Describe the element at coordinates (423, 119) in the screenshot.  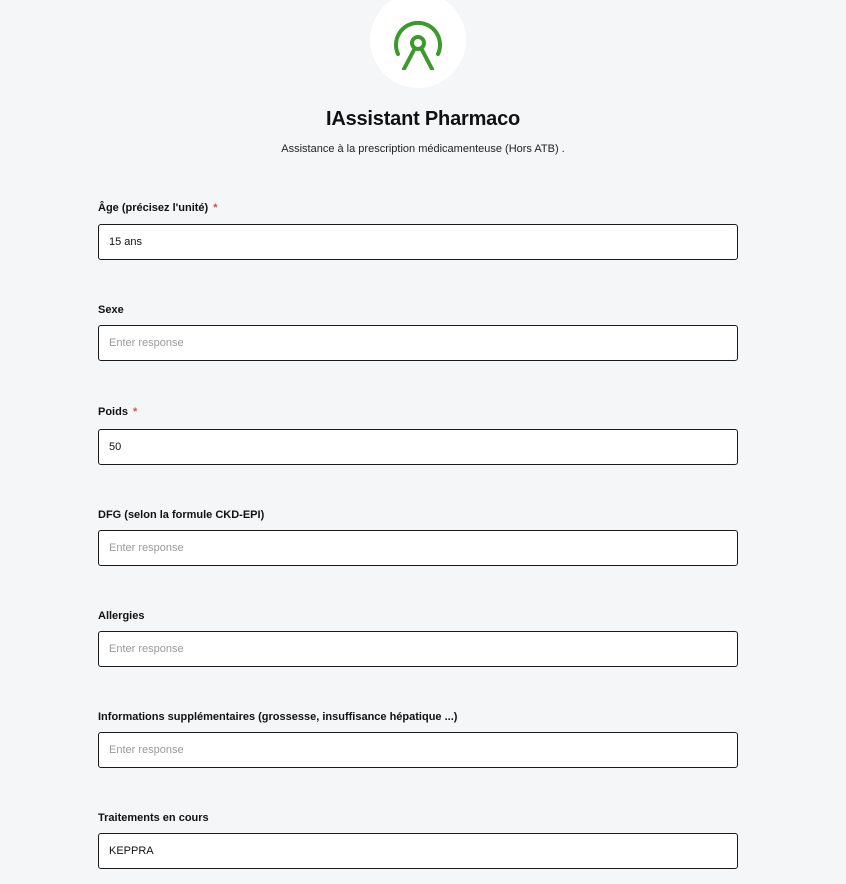
I see `page-title: IAssistant Pharmaco` at that location.